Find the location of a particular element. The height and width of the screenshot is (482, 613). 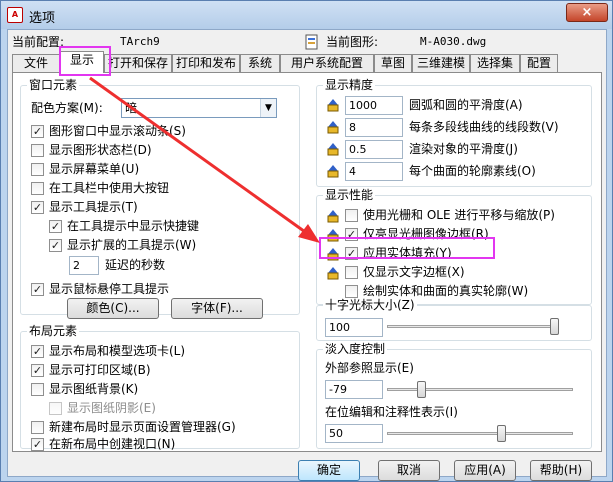

window-title: 选项 is located at coordinates (42, 18).